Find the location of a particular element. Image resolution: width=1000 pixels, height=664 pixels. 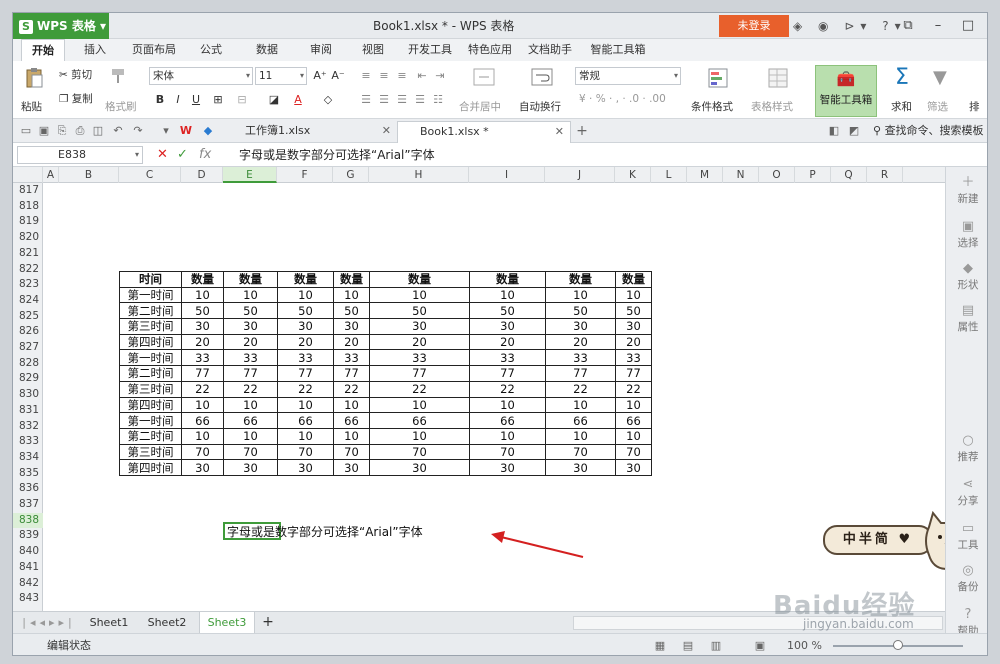

print-preview-icon: ◫ is located at coordinates (98, 131).